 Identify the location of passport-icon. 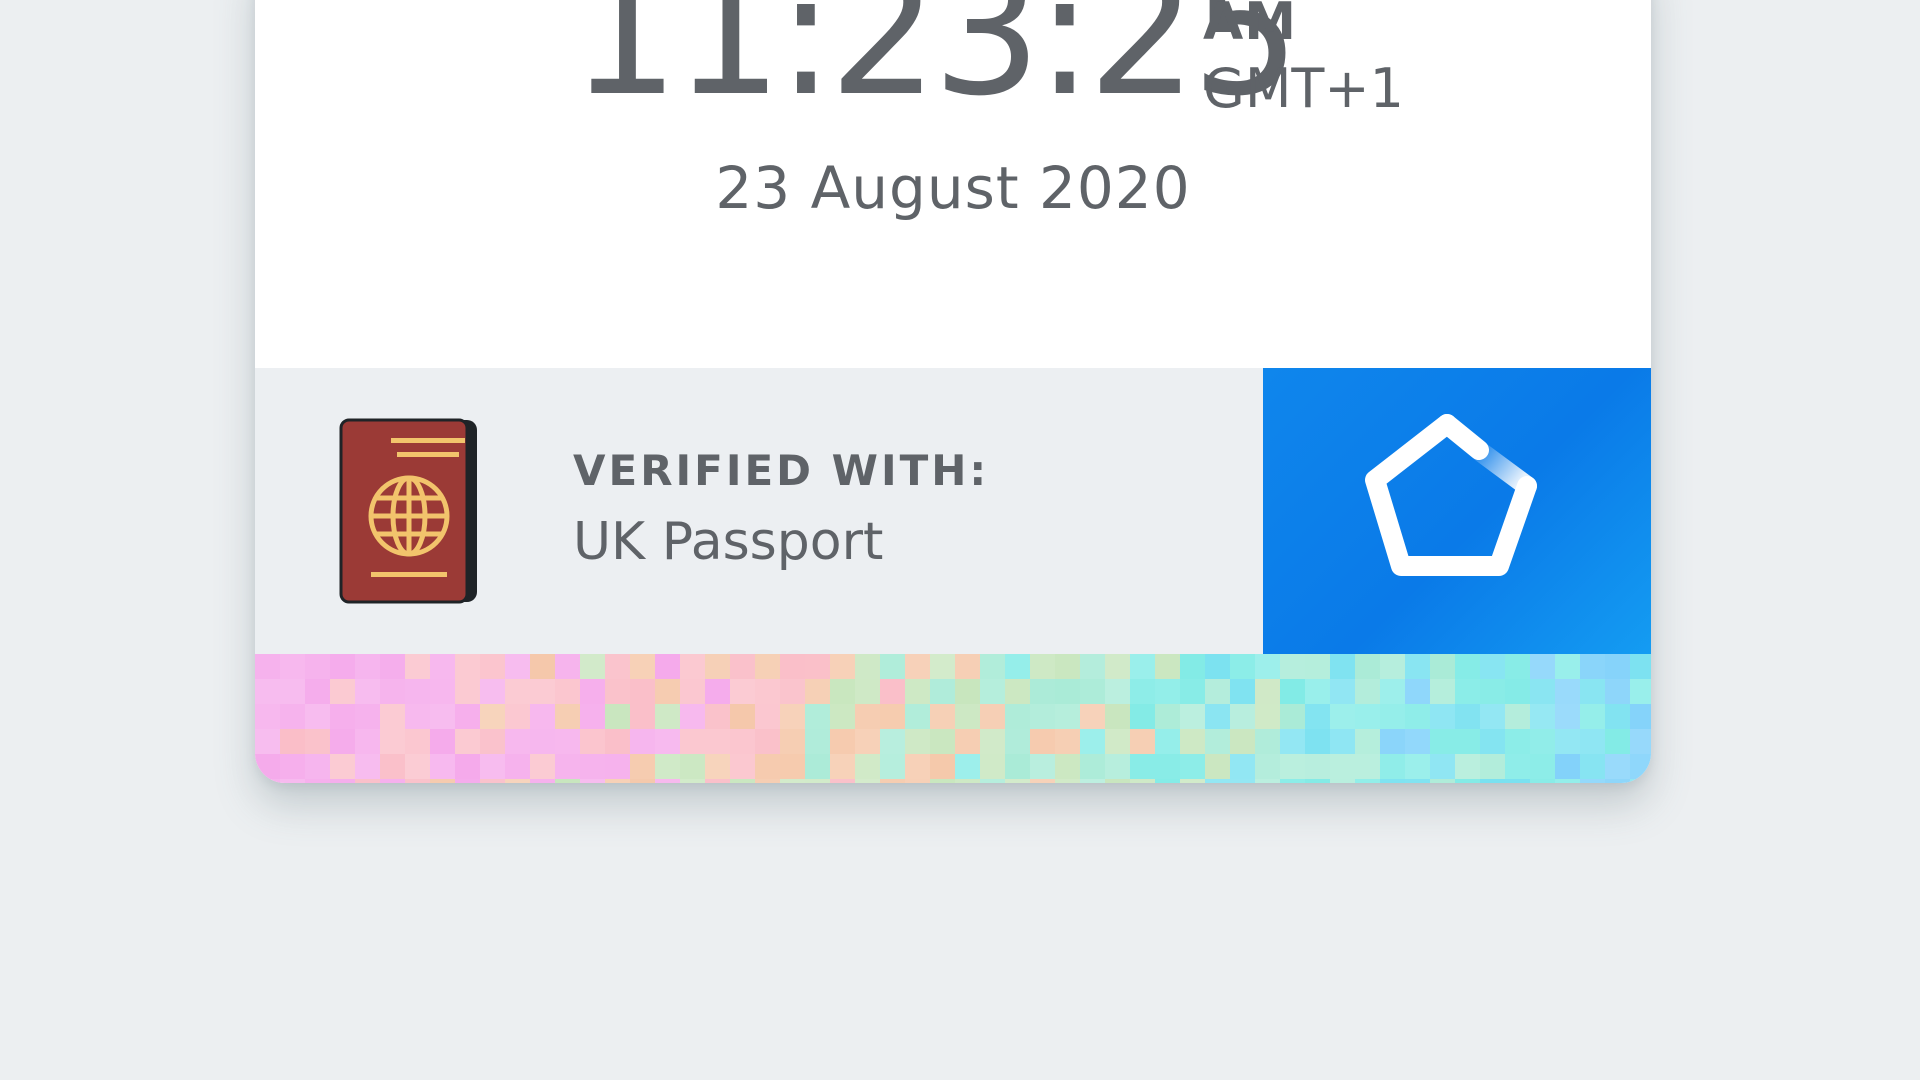
(409, 511).